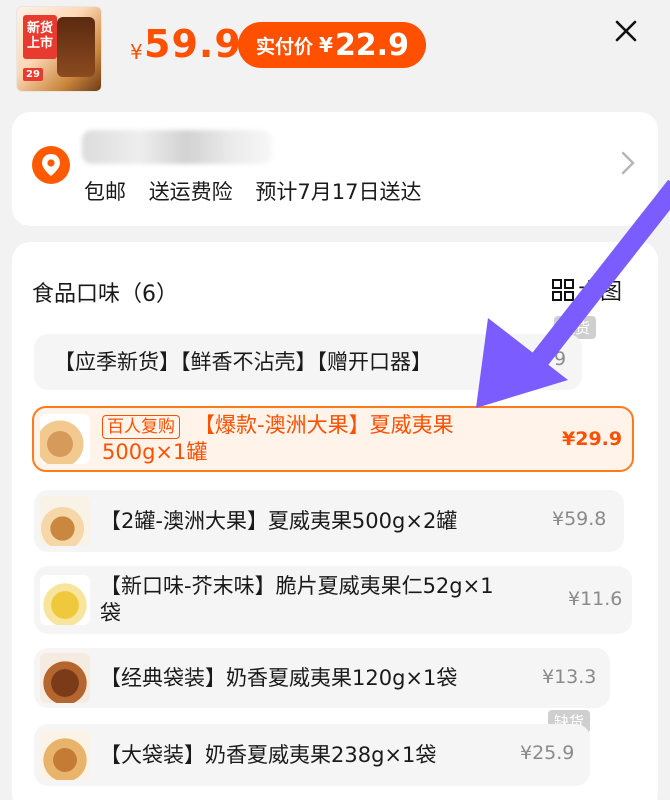 The height and width of the screenshot is (800, 670). What do you see at coordinates (190, 192) in the screenshot?
I see `shipping-insurance: 送运费险` at bounding box center [190, 192].